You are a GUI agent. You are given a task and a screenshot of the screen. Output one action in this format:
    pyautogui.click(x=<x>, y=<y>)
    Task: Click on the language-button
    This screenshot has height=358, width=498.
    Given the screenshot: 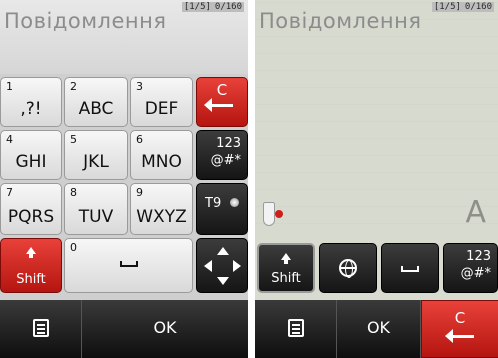 What is the action you would take?
    pyautogui.click(x=348, y=268)
    